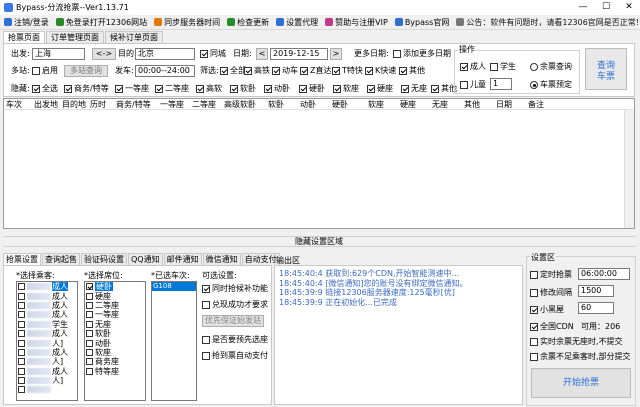 The width and height of the screenshot is (640, 407). I want to click on hide-business-checkbox: 商务/特等, so click(86, 89).